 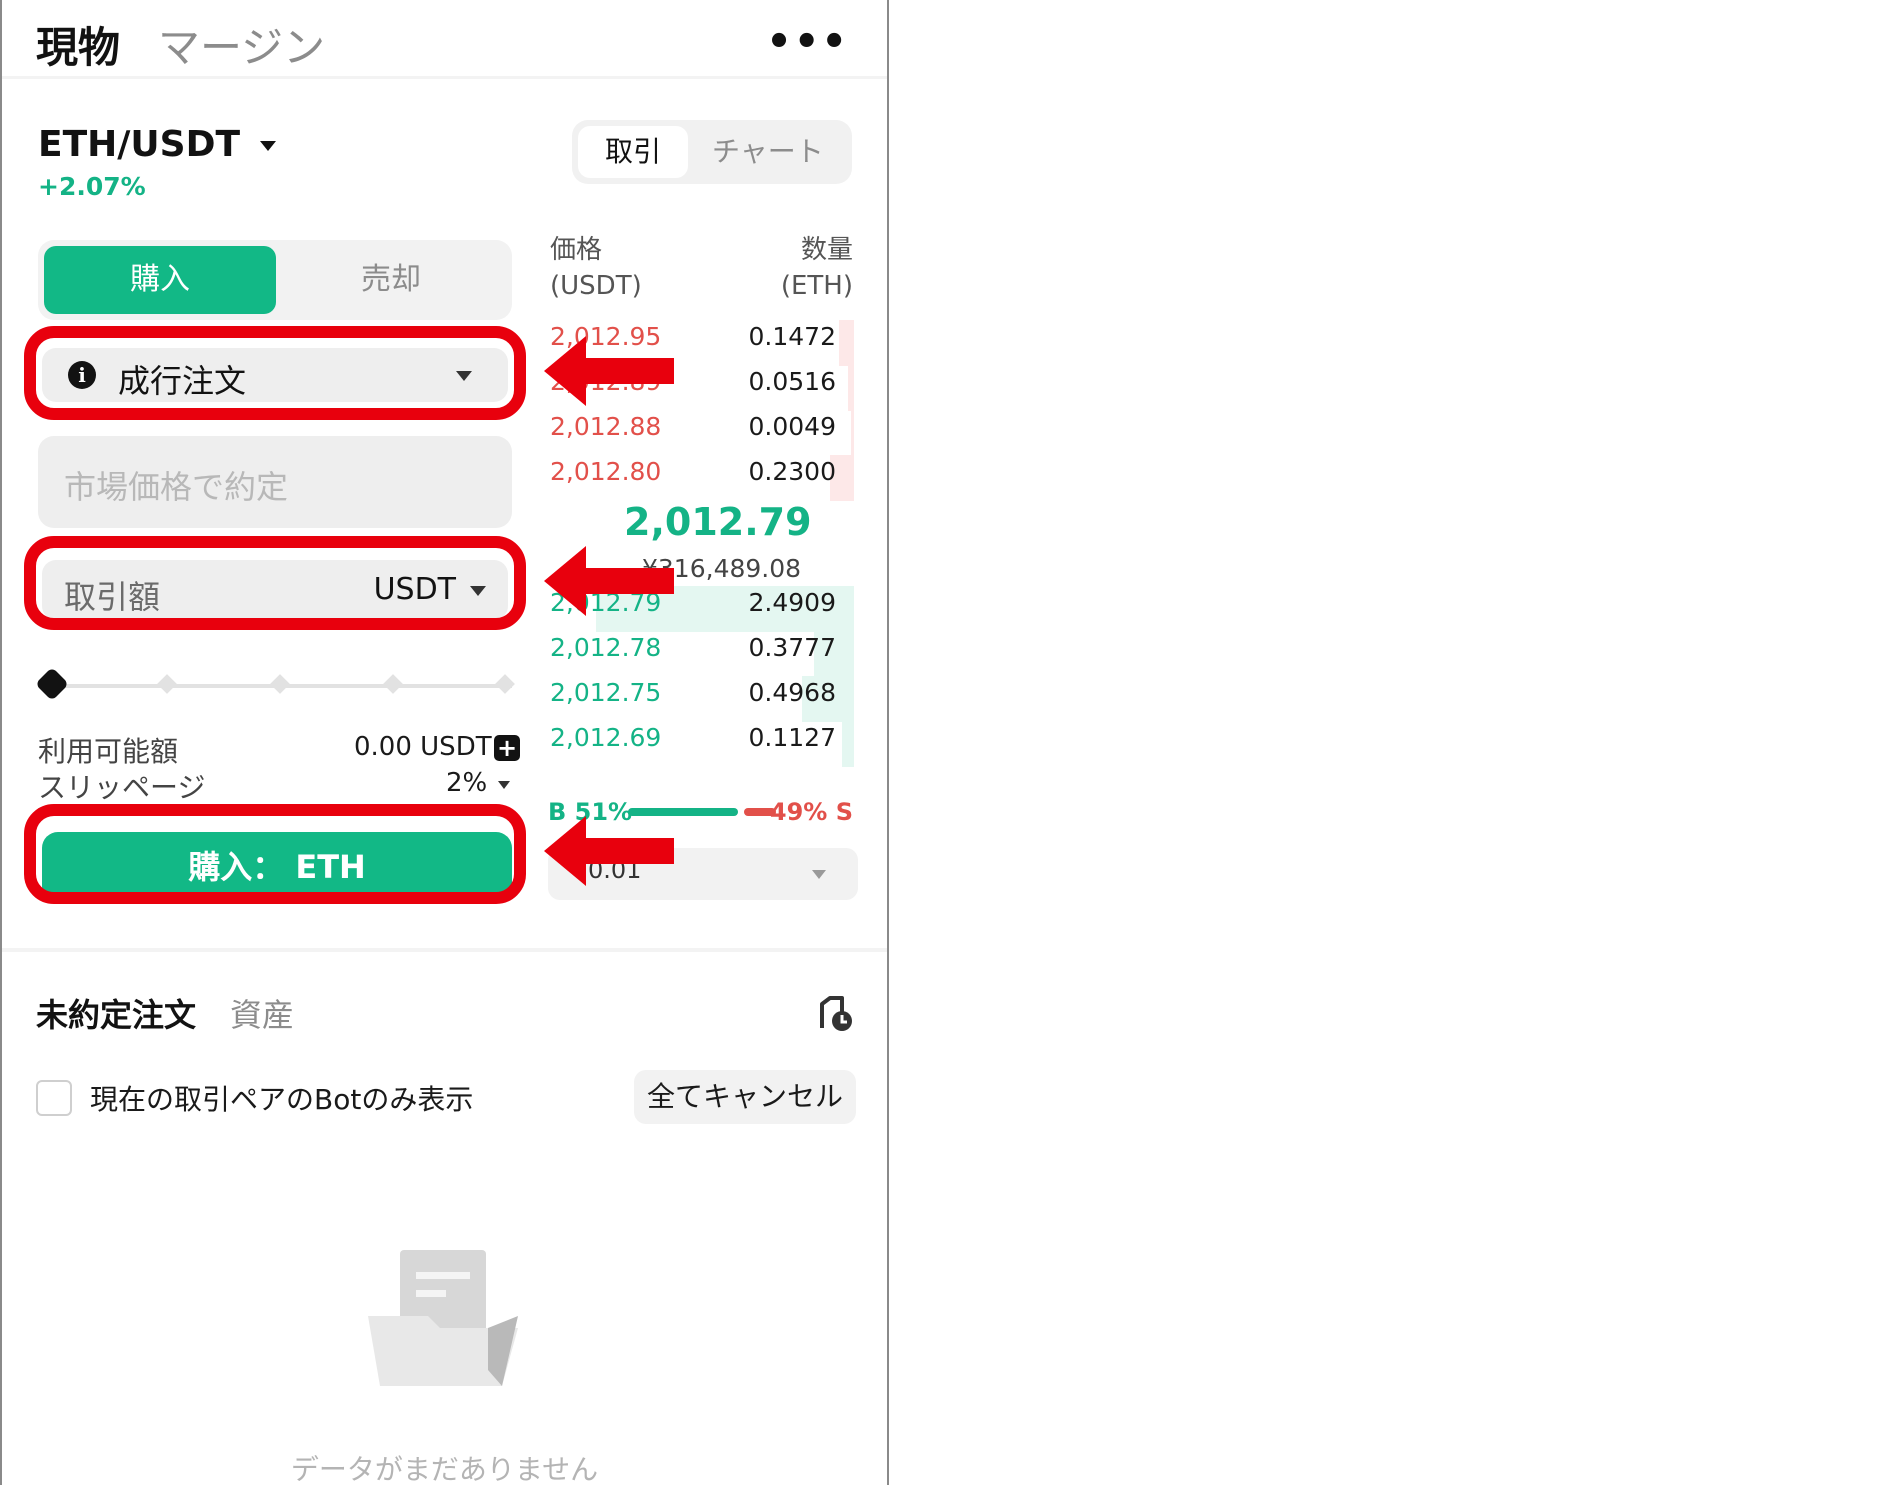 I want to click on bid-price: 2,012.69, so click(x=606, y=737).